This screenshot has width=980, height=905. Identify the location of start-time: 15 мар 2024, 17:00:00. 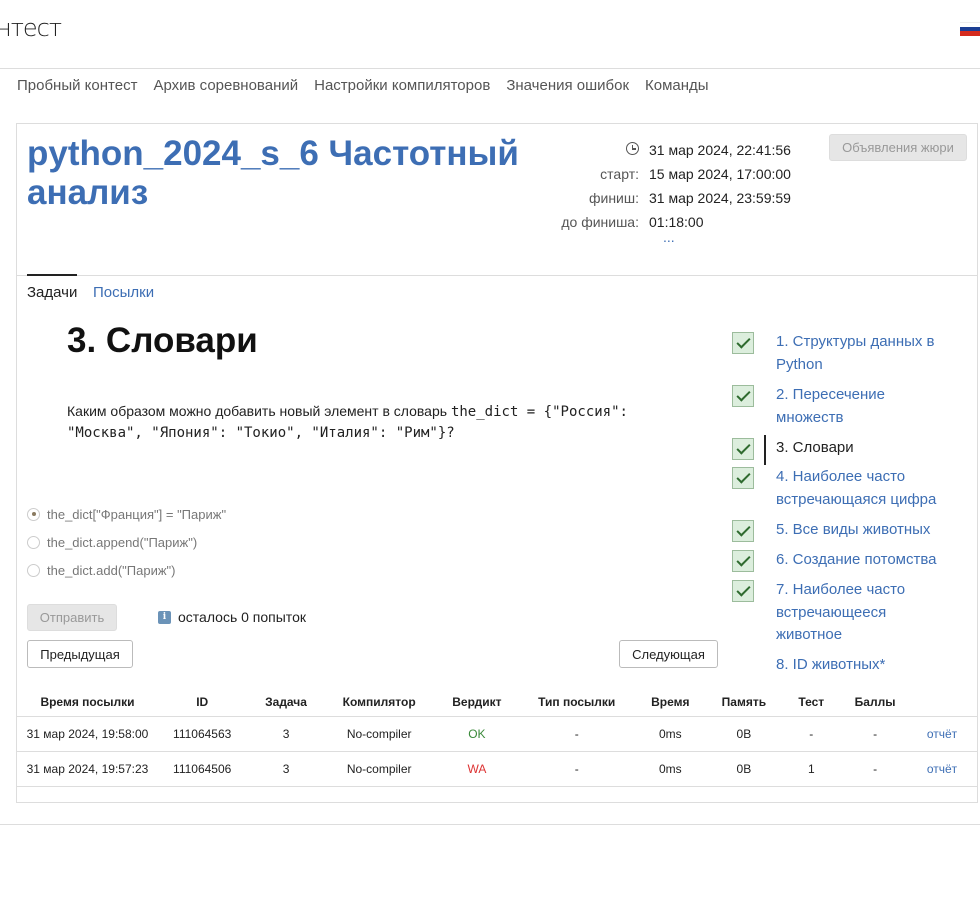
(720, 174).